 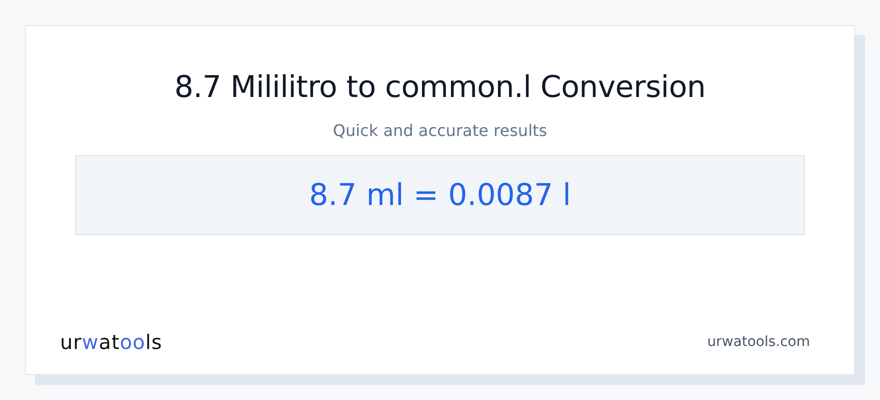 What do you see at coordinates (440, 87) in the screenshot?
I see `page-title: 8.7 Mililitro to common.l Conversion` at bounding box center [440, 87].